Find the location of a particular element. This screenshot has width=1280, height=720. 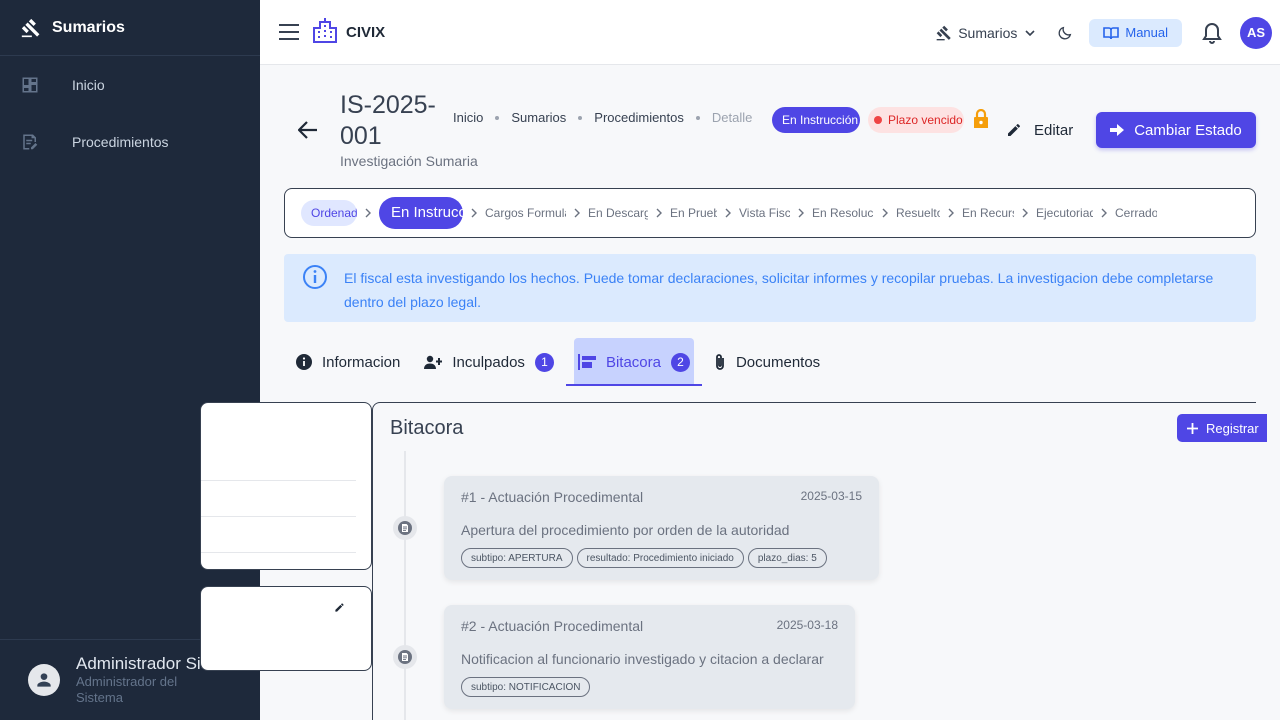

sidebar-item-procedimientos: Procedimientos is located at coordinates (130, 141).